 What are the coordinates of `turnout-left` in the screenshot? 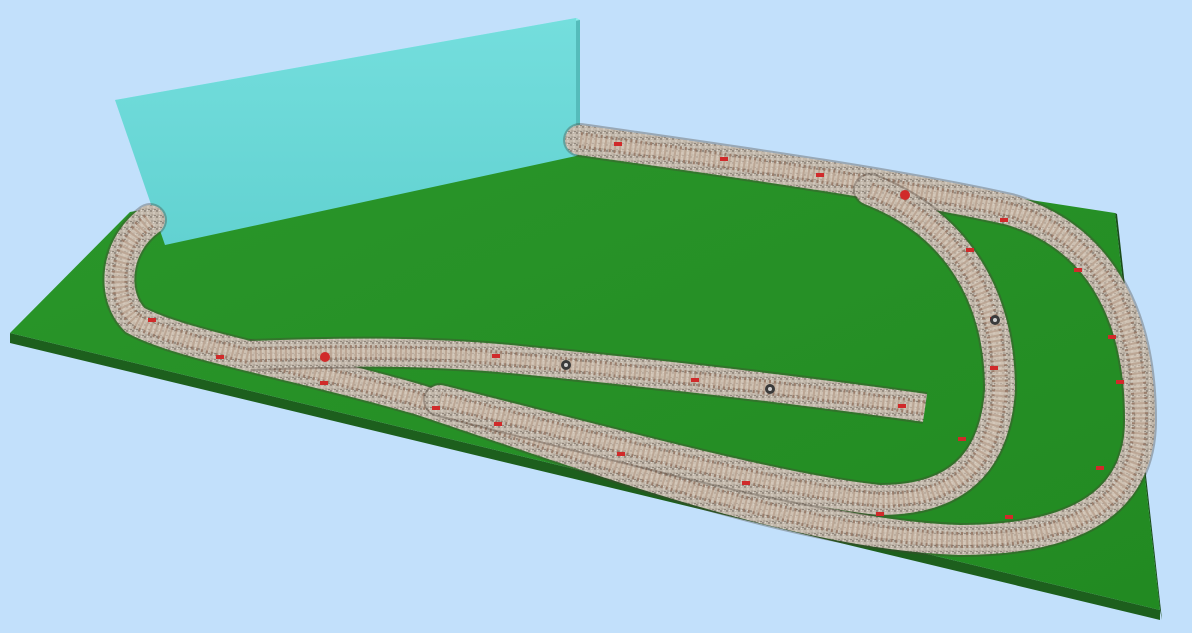 It's located at (325, 357).